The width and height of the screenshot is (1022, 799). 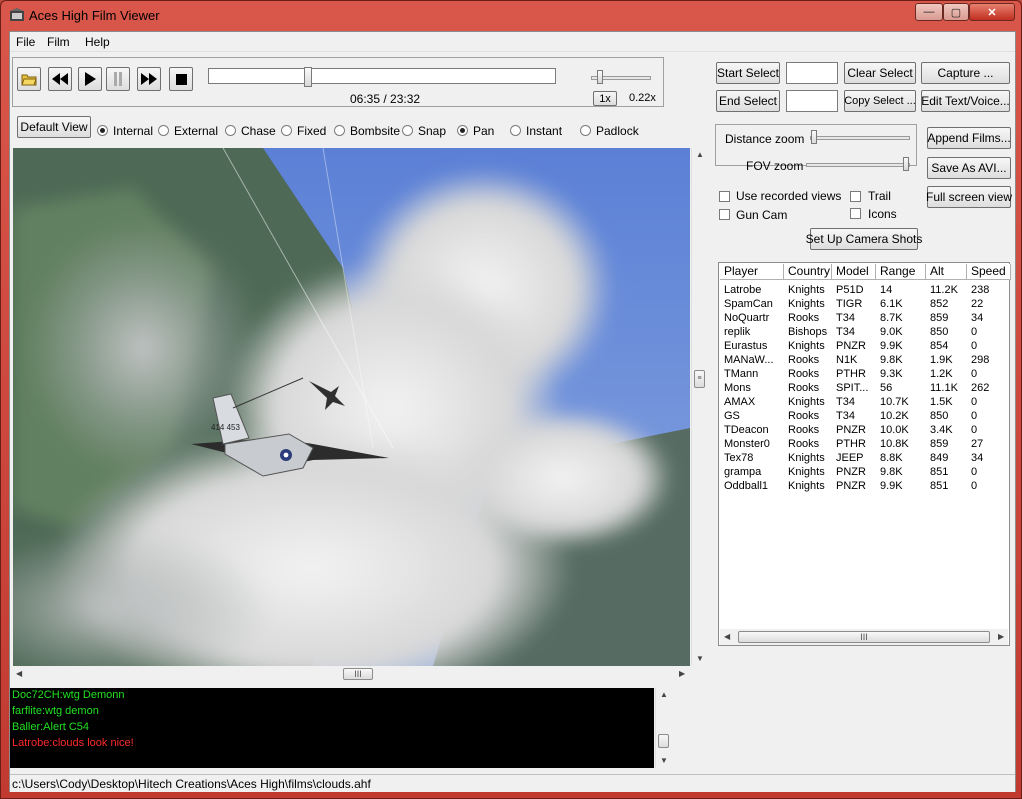 I want to click on clear-select-button: Clear Select, so click(x=880, y=73).